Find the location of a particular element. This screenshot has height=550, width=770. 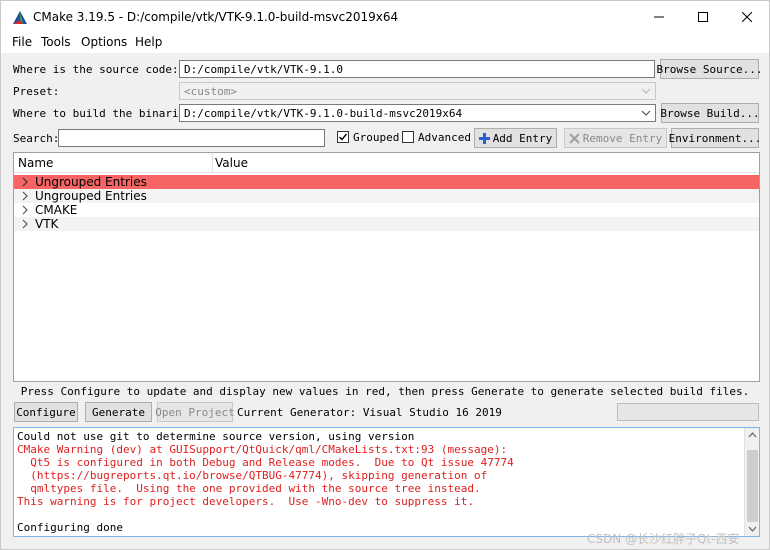

menu-options: Options is located at coordinates (104, 42).